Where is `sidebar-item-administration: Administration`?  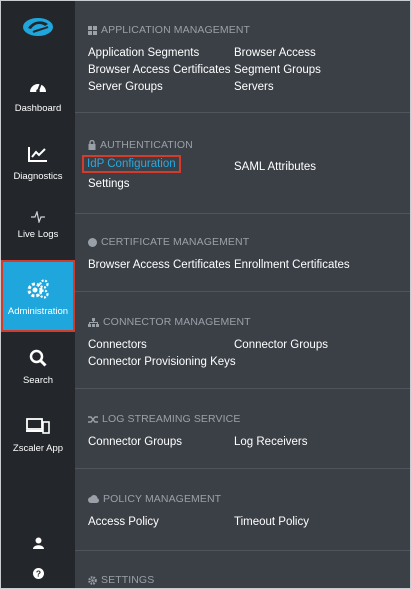 sidebar-item-administration: Administration is located at coordinates (38, 296).